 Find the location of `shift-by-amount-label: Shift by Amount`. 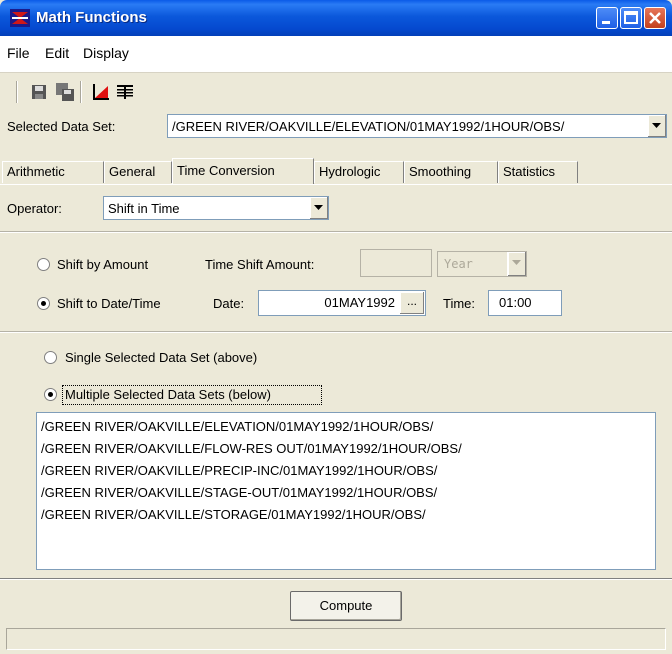

shift-by-amount-label: Shift by Amount is located at coordinates (102, 264).